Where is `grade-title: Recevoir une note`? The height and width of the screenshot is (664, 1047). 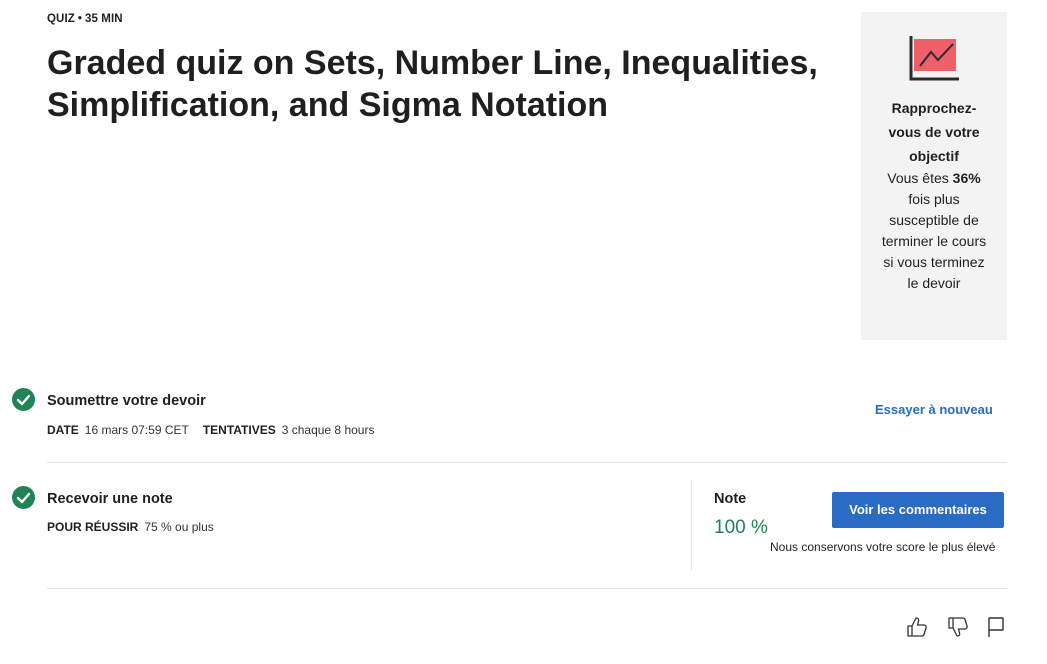 grade-title: Recevoir une note is located at coordinates (110, 499).